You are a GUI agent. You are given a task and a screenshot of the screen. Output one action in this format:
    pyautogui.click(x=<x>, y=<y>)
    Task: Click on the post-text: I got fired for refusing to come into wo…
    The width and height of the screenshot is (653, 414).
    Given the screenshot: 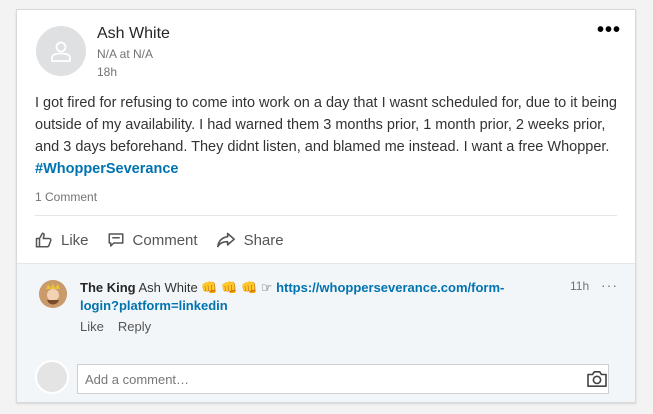 What is the action you would take?
    pyautogui.click(x=326, y=125)
    